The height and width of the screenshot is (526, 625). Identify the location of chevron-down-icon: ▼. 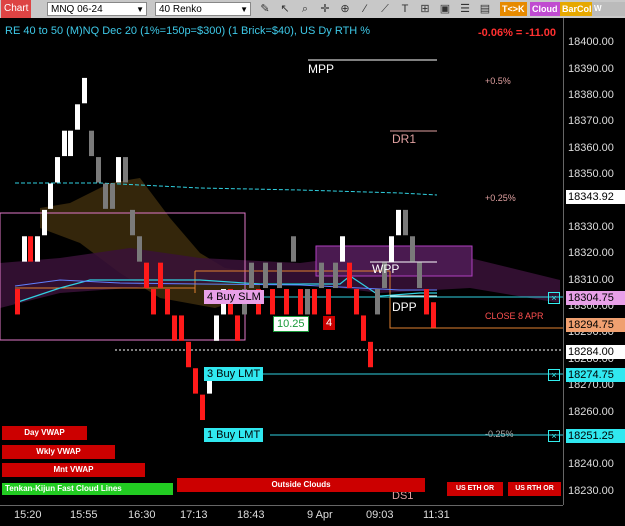
(244, 9).